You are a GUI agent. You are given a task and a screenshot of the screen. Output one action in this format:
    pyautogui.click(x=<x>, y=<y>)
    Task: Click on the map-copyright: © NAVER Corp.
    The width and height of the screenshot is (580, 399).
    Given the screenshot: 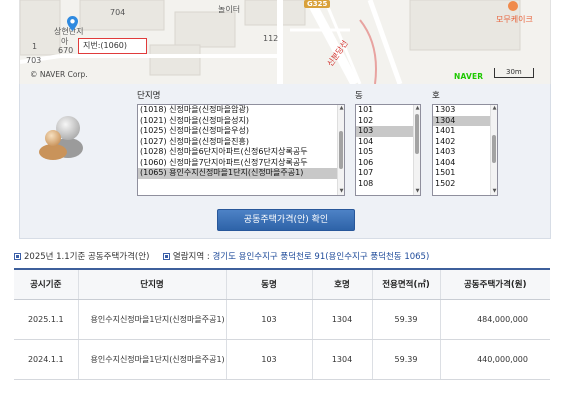 What is the action you would take?
    pyautogui.click(x=59, y=74)
    